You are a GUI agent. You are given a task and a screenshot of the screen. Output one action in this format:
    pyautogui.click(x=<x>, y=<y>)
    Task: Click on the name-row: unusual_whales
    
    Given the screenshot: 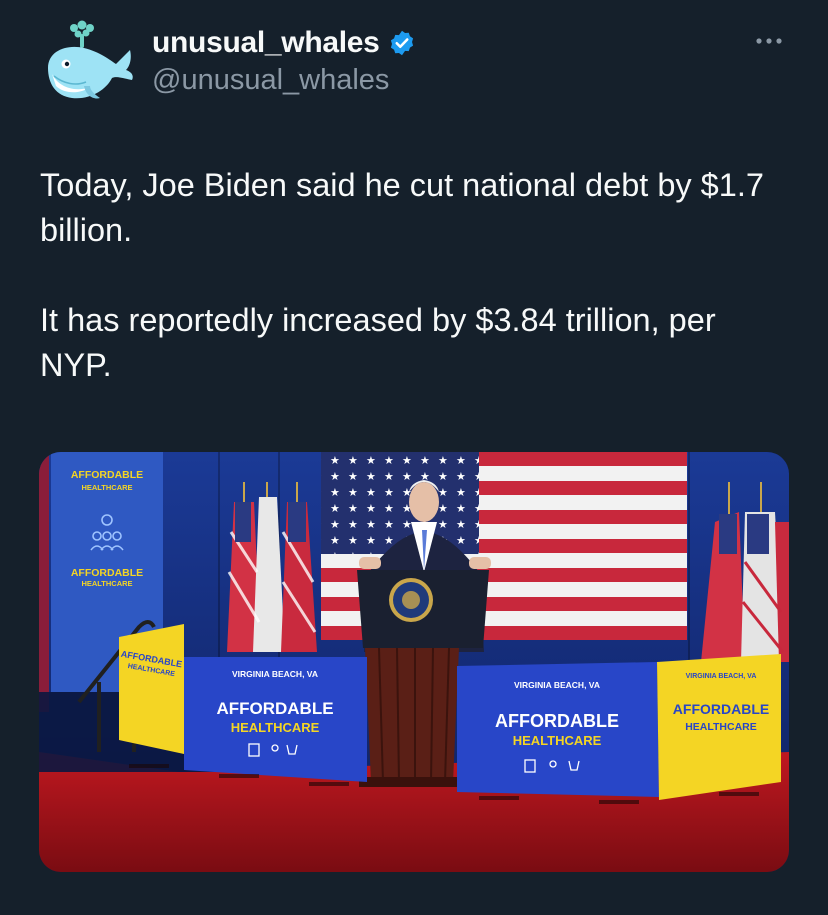 What is the action you would take?
    pyautogui.click(x=284, y=43)
    